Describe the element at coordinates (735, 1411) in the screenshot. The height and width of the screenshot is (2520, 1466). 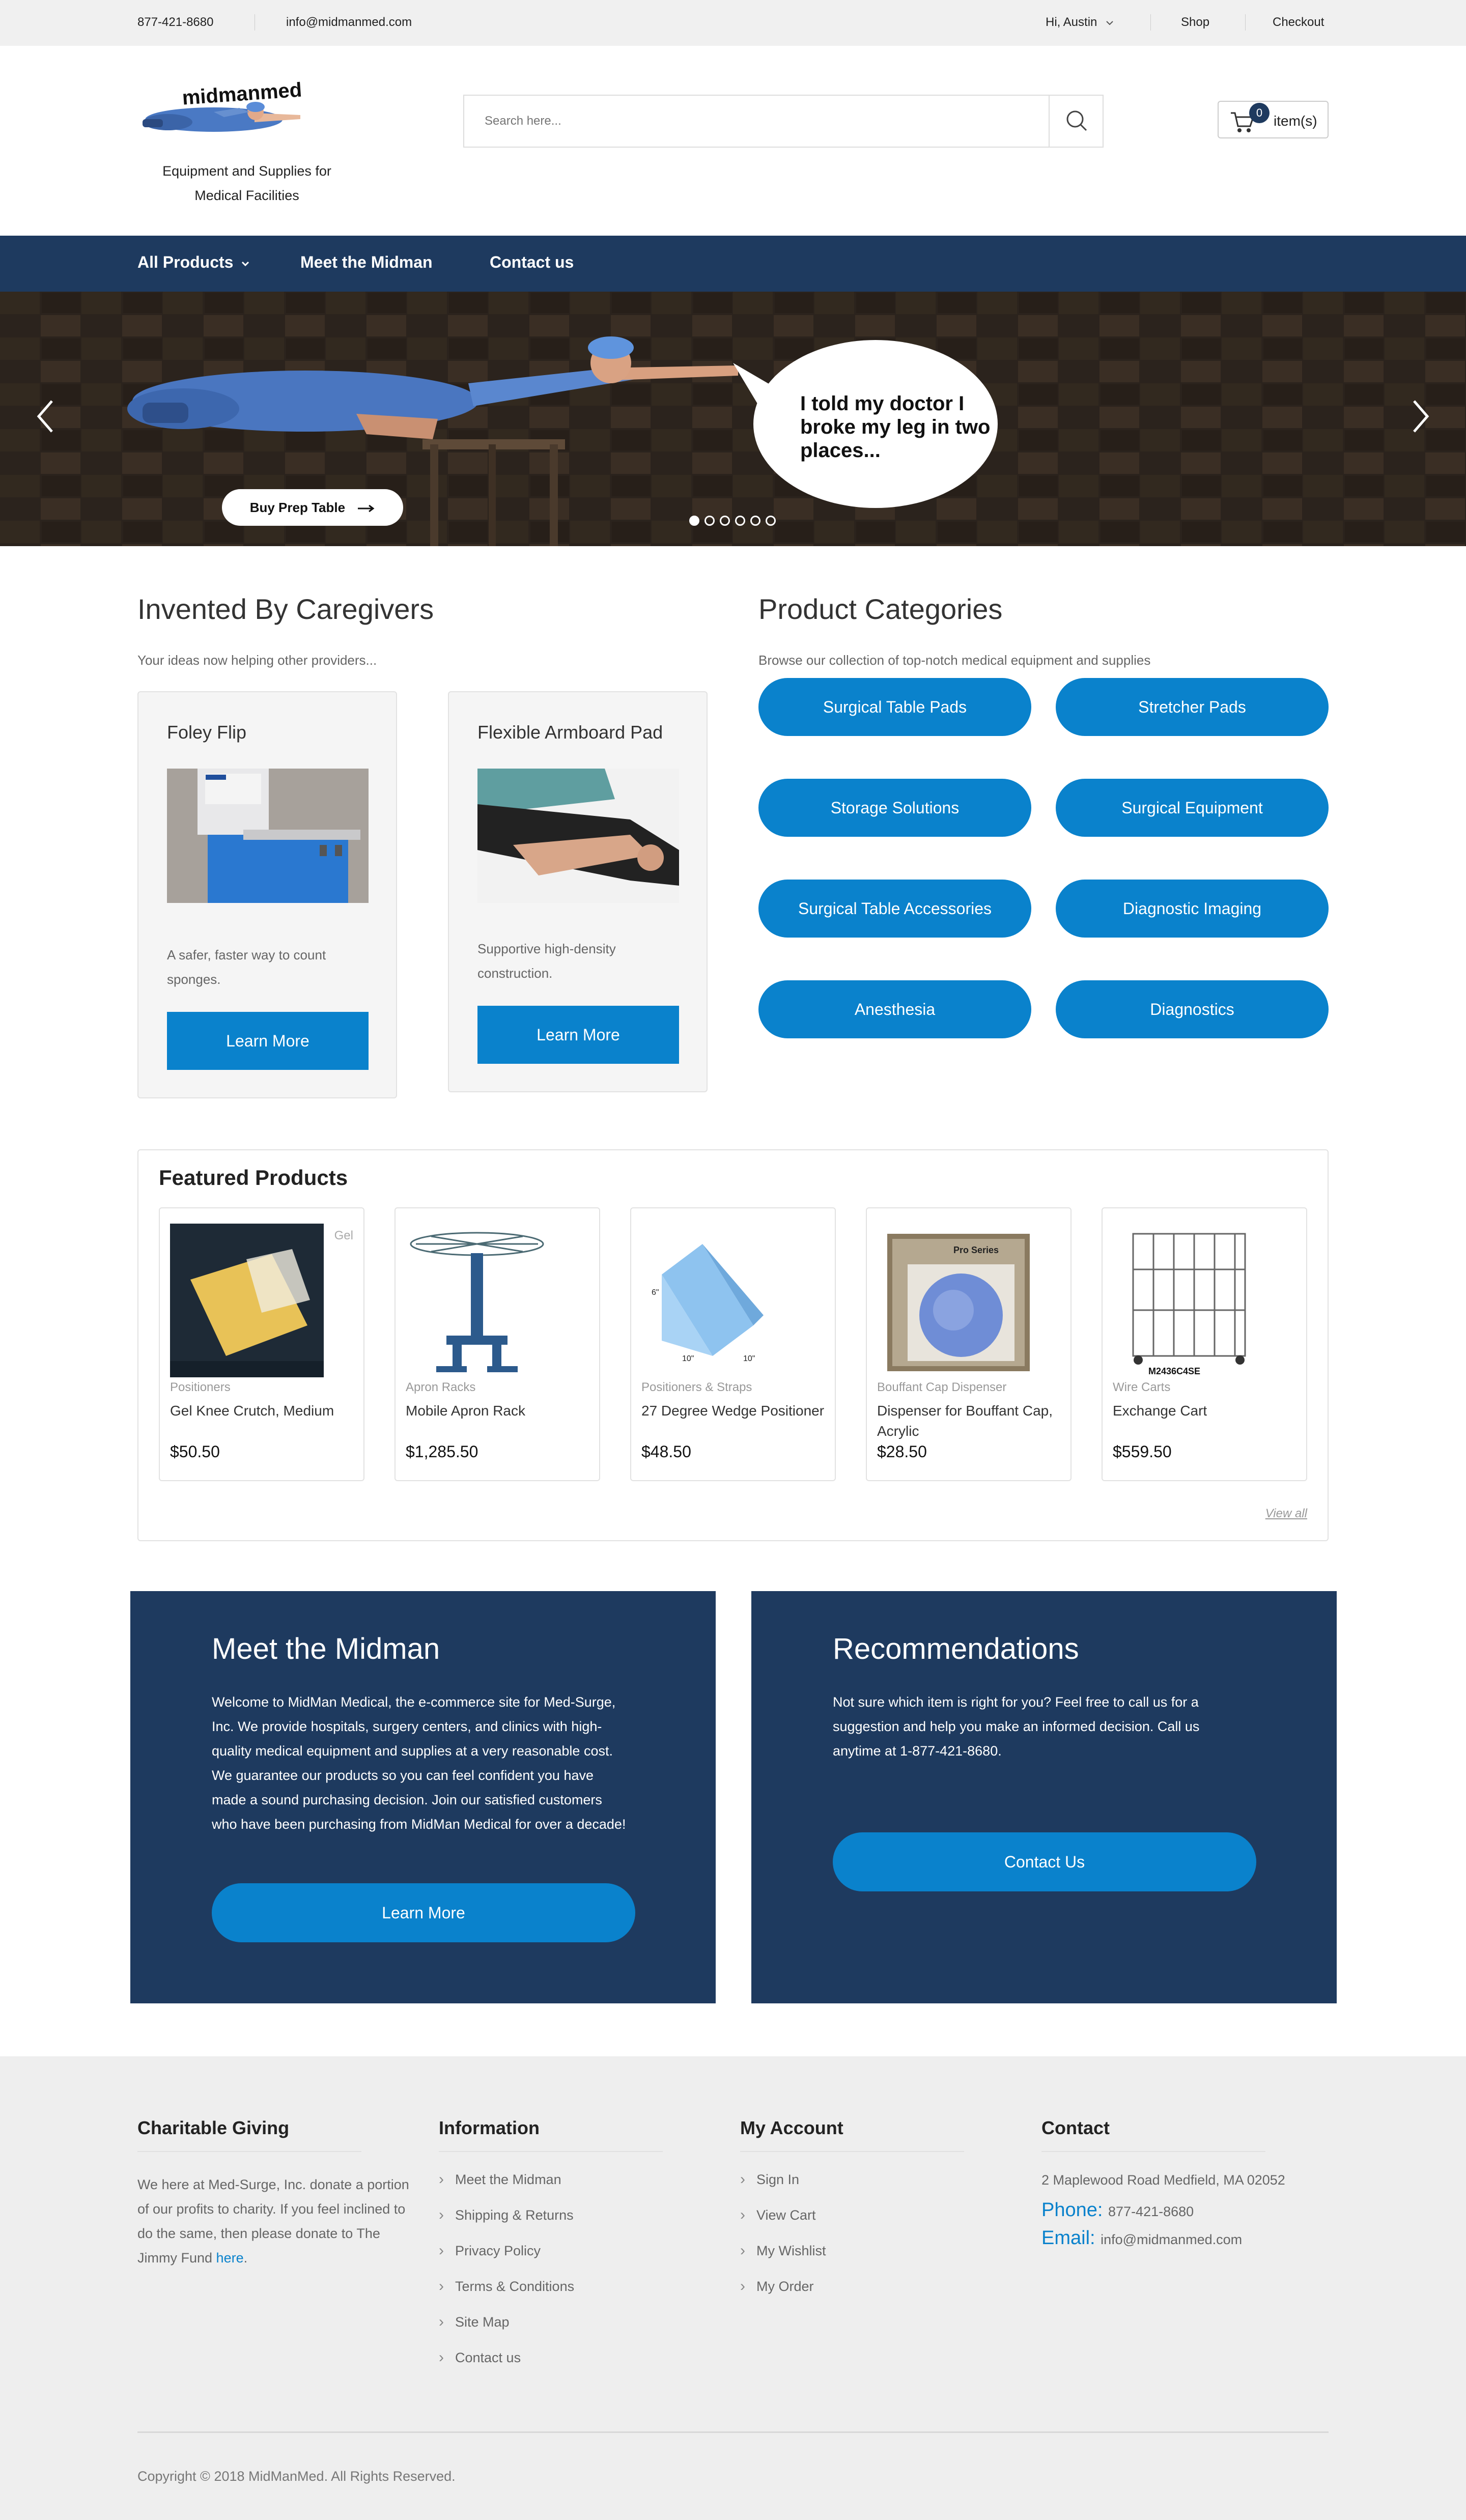
I see `product-name: 27 Degree Wedge Positioner` at that location.